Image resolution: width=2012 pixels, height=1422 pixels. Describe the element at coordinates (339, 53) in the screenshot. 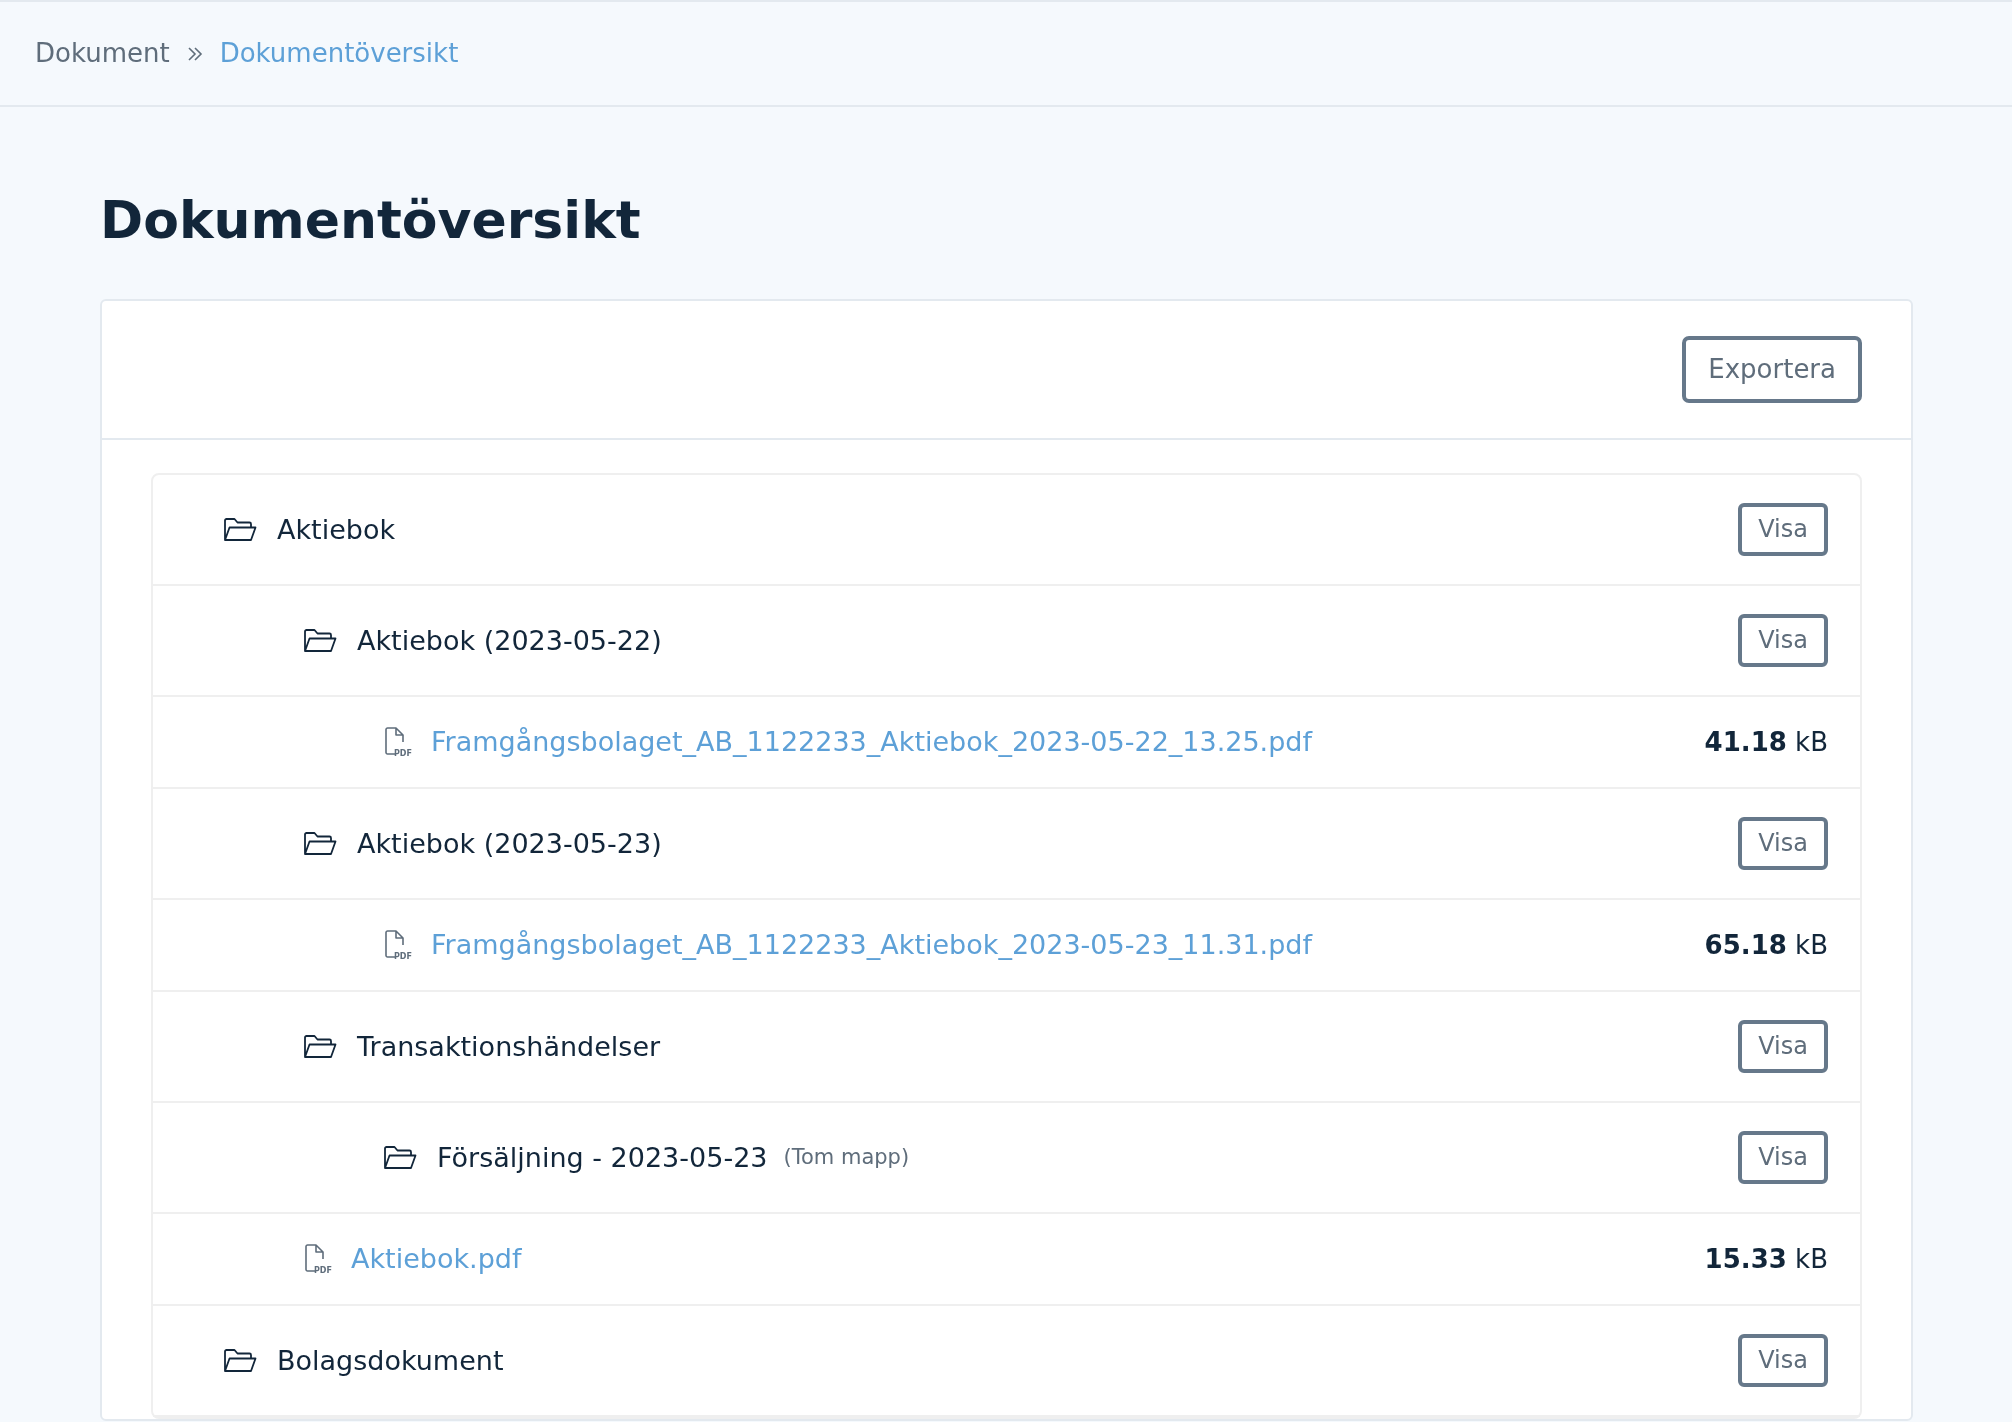

I see `breadcrumb-link: Dokumentöversikt` at that location.